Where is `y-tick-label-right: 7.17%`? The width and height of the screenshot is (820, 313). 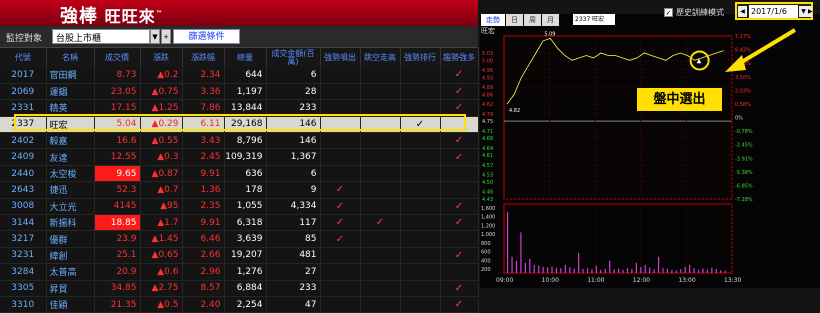
y-tick-label-right: 7.17% is located at coordinates (743, 37).